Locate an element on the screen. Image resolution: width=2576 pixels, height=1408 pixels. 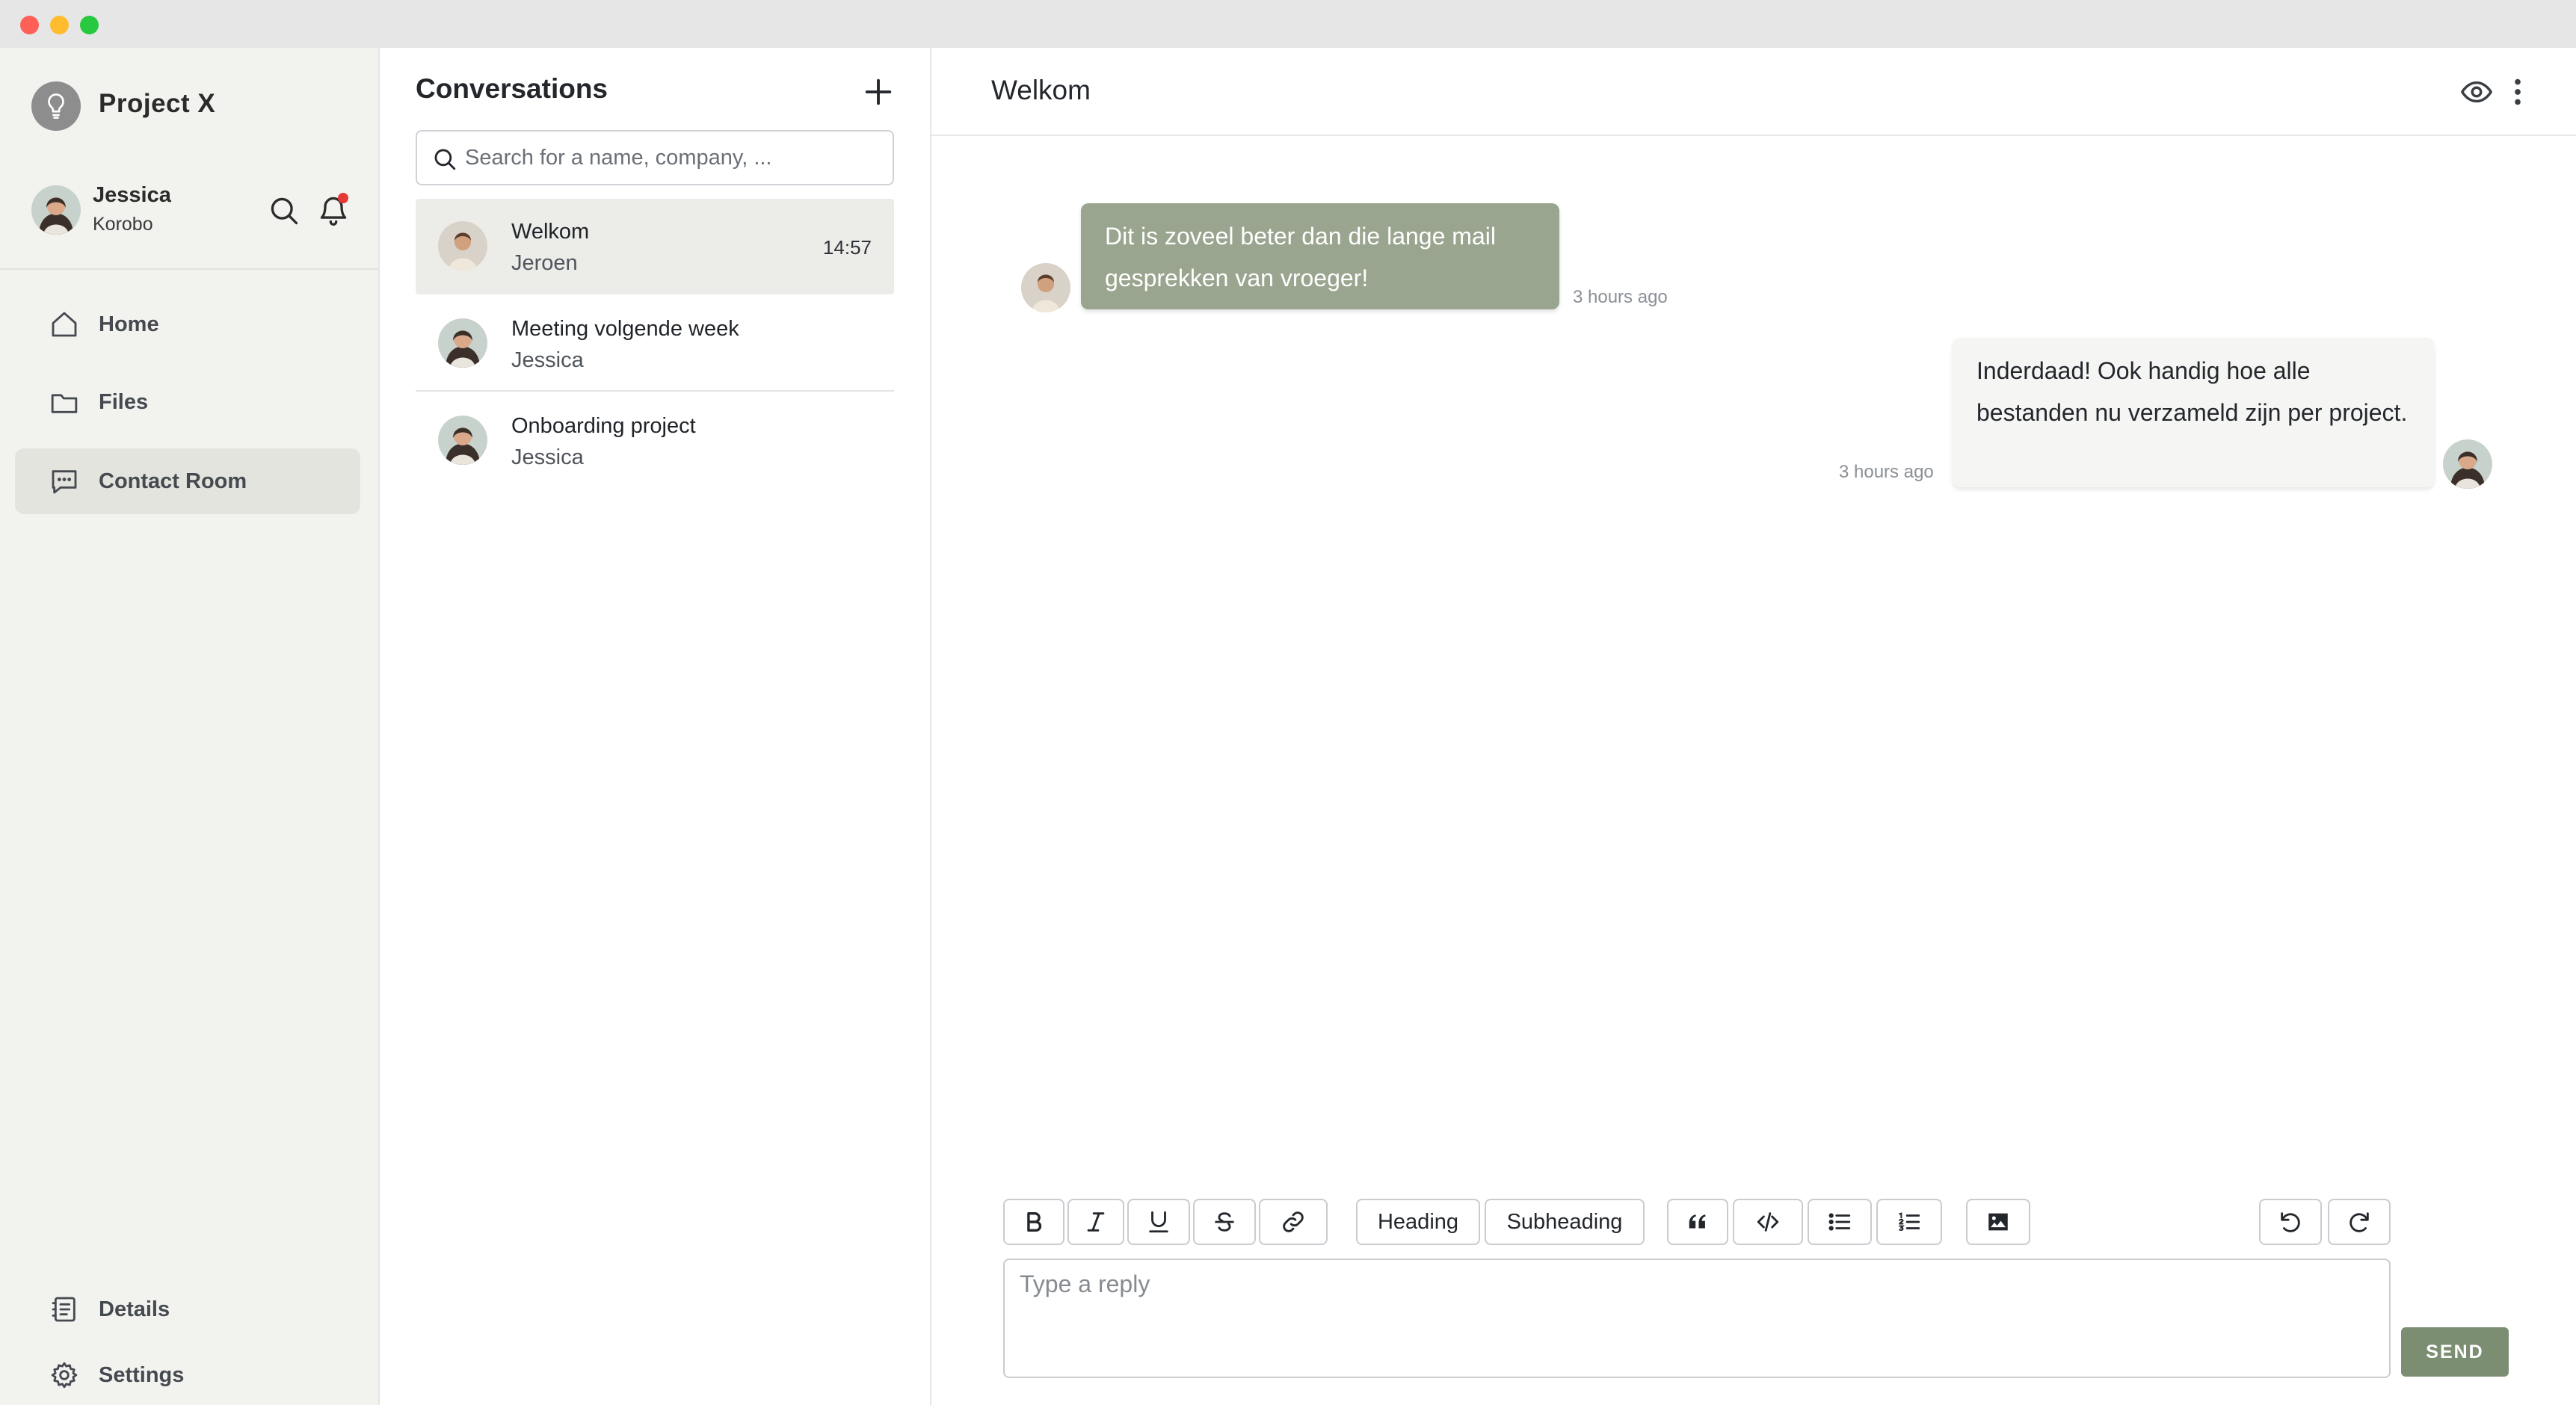
sidebar-item-details: Details is located at coordinates (187, 1309).